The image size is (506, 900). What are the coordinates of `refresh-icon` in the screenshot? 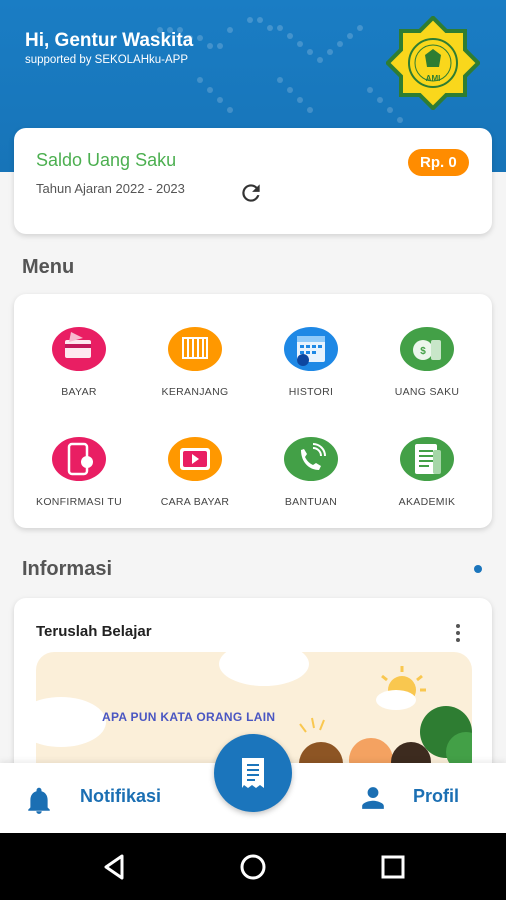 It's located at (251, 193).